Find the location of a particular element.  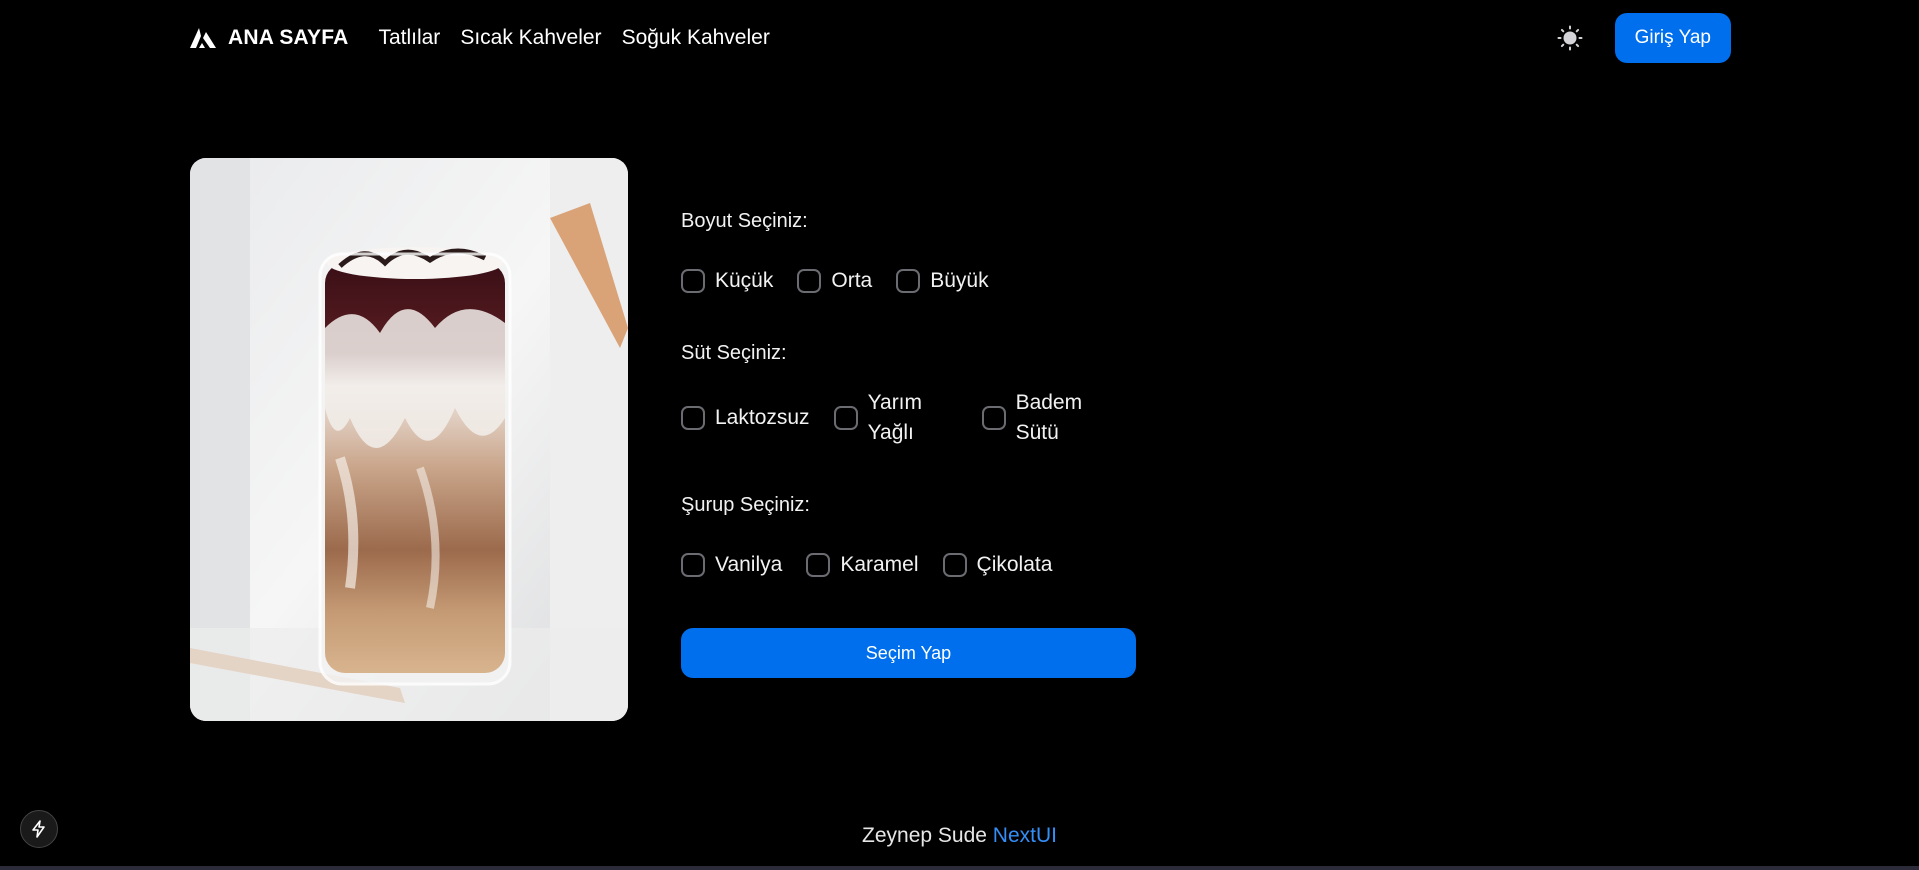

syrup-option-karamel: Karamel is located at coordinates (862, 565).